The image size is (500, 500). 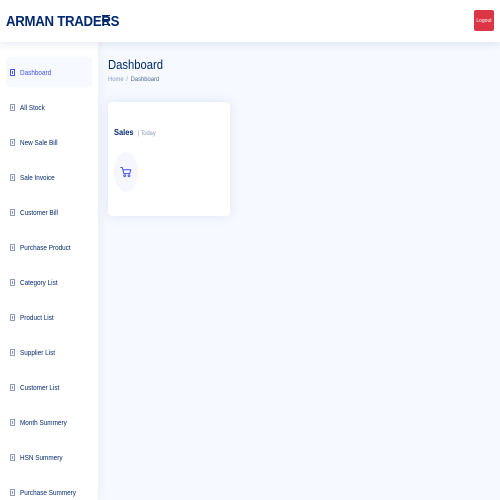 I want to click on sidebar-item-label: Dashboard, so click(x=36, y=72).